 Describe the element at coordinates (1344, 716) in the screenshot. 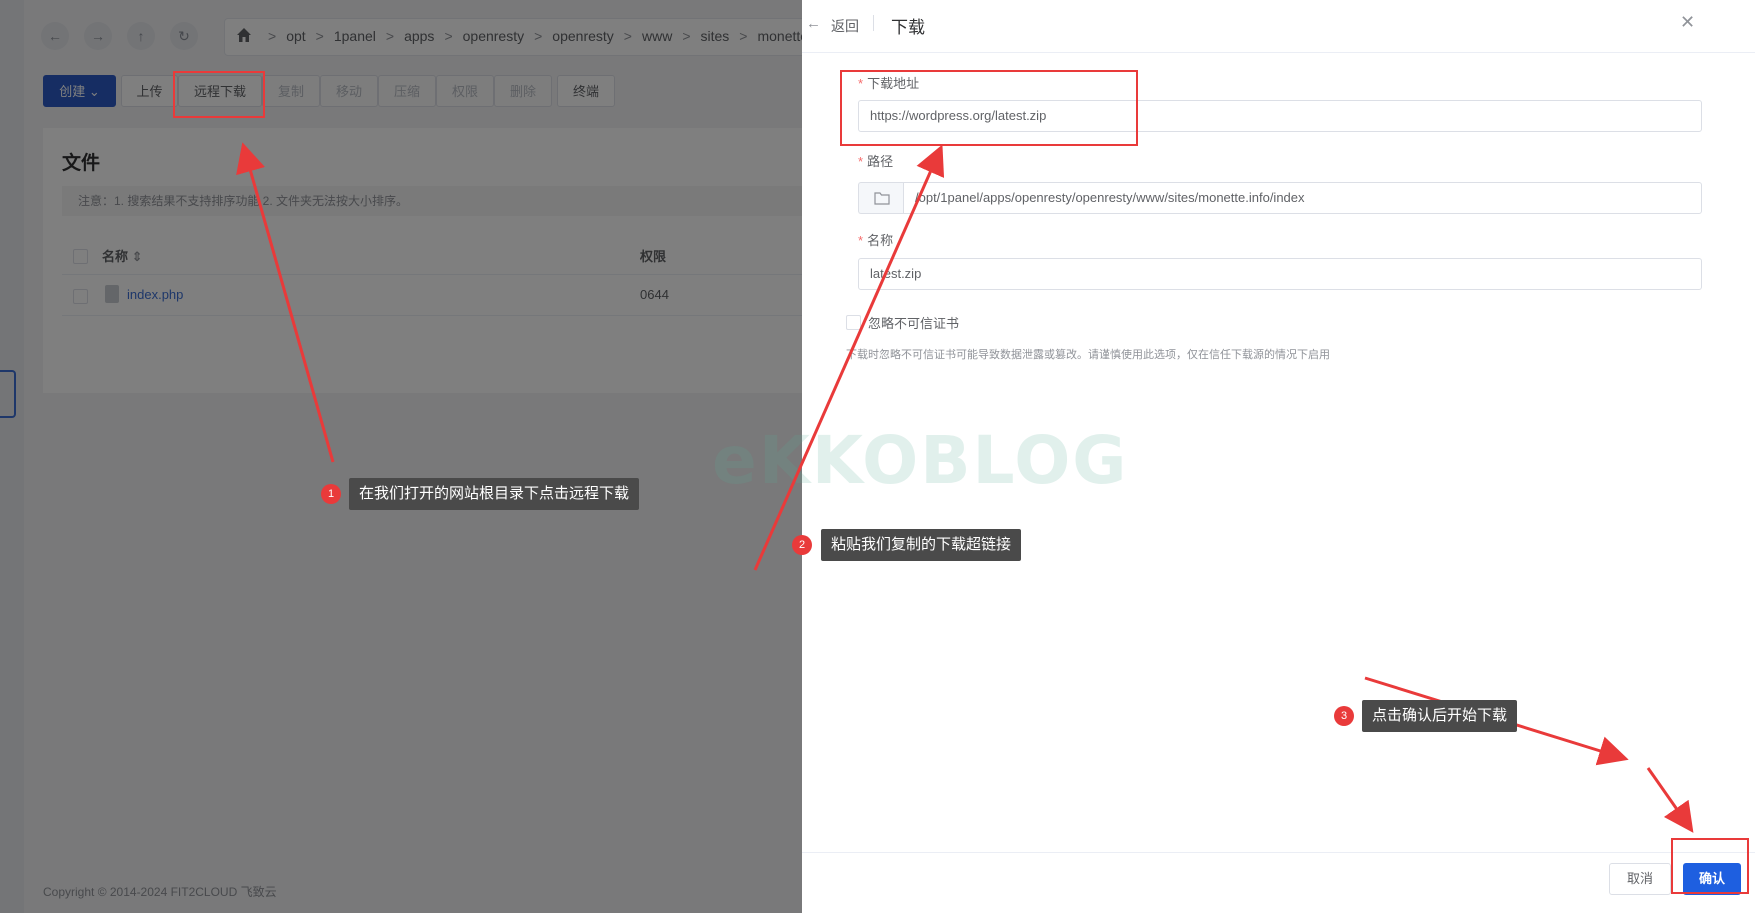

I see `step-badge-3: 3` at that location.